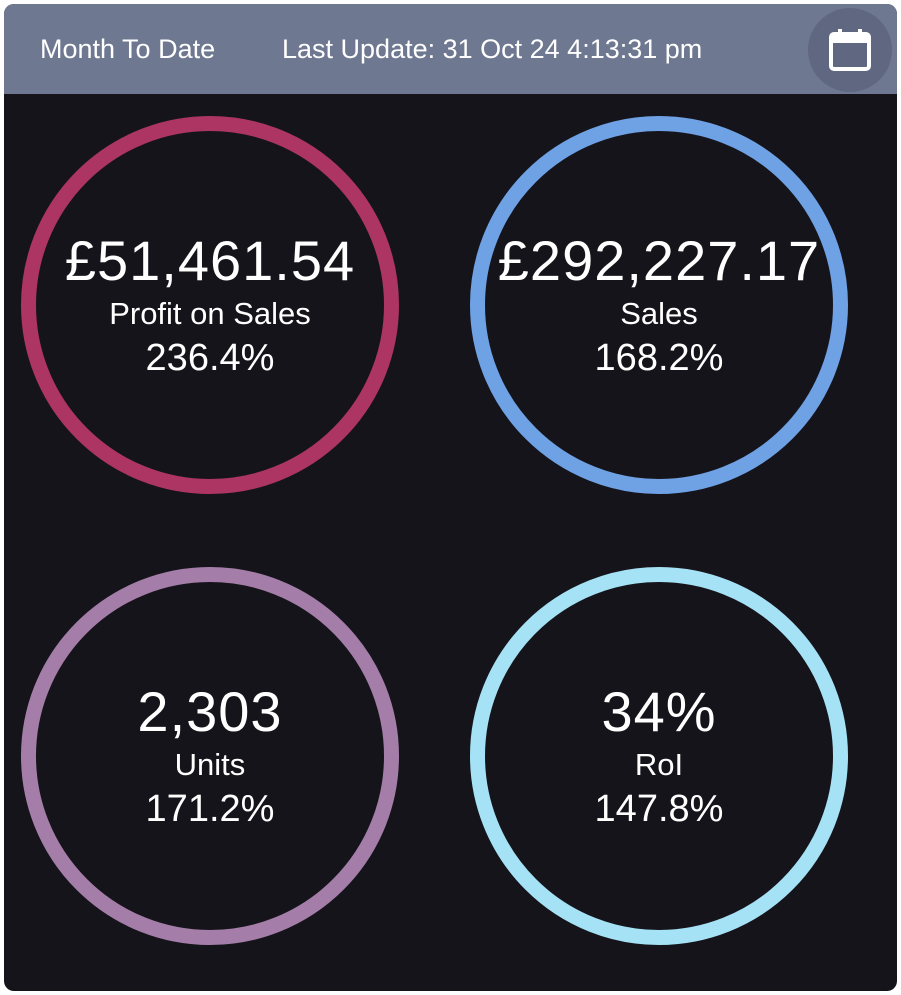 The image size is (901, 995). What do you see at coordinates (210, 711) in the screenshot?
I see `kpi-value: 2,303` at bounding box center [210, 711].